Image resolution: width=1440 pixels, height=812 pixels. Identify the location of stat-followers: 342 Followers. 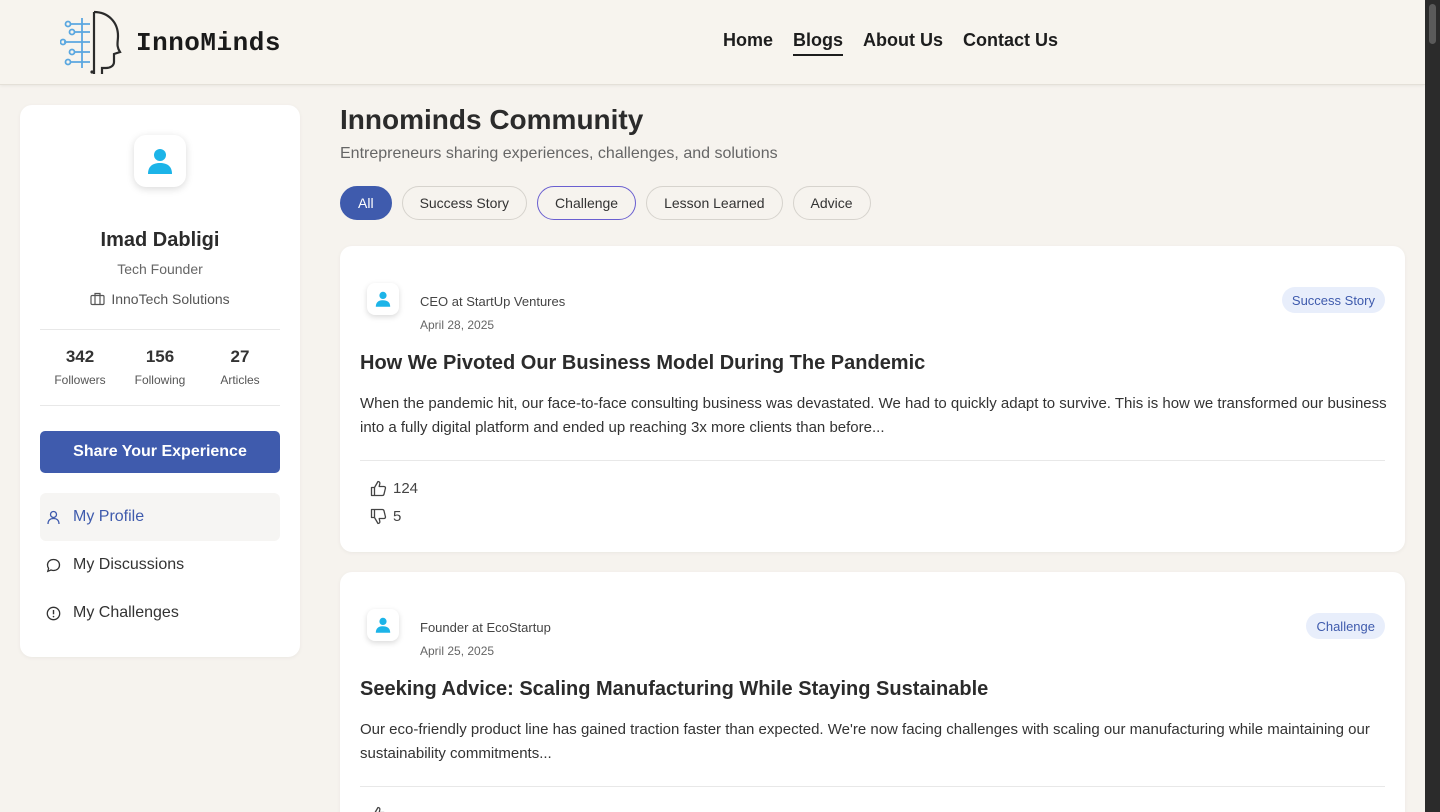
(80, 367).